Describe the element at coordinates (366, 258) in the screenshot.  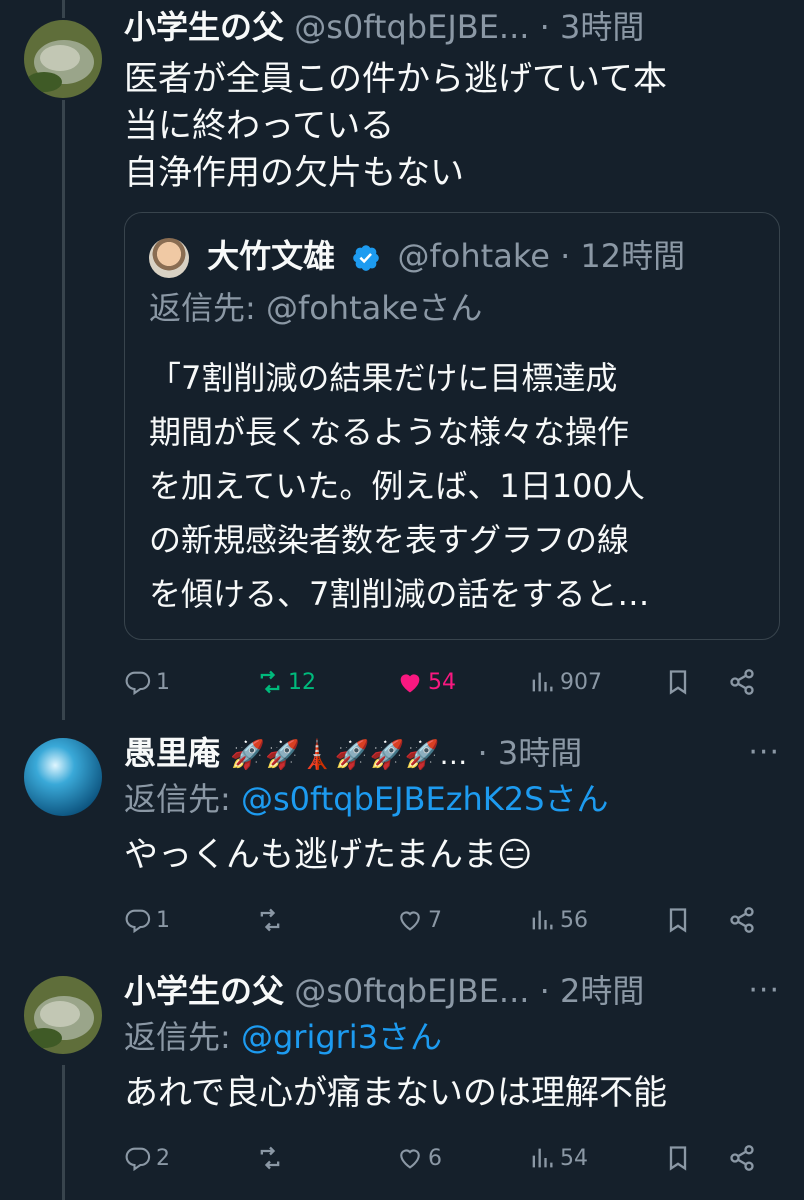
I see `verified-badge-icon` at that location.